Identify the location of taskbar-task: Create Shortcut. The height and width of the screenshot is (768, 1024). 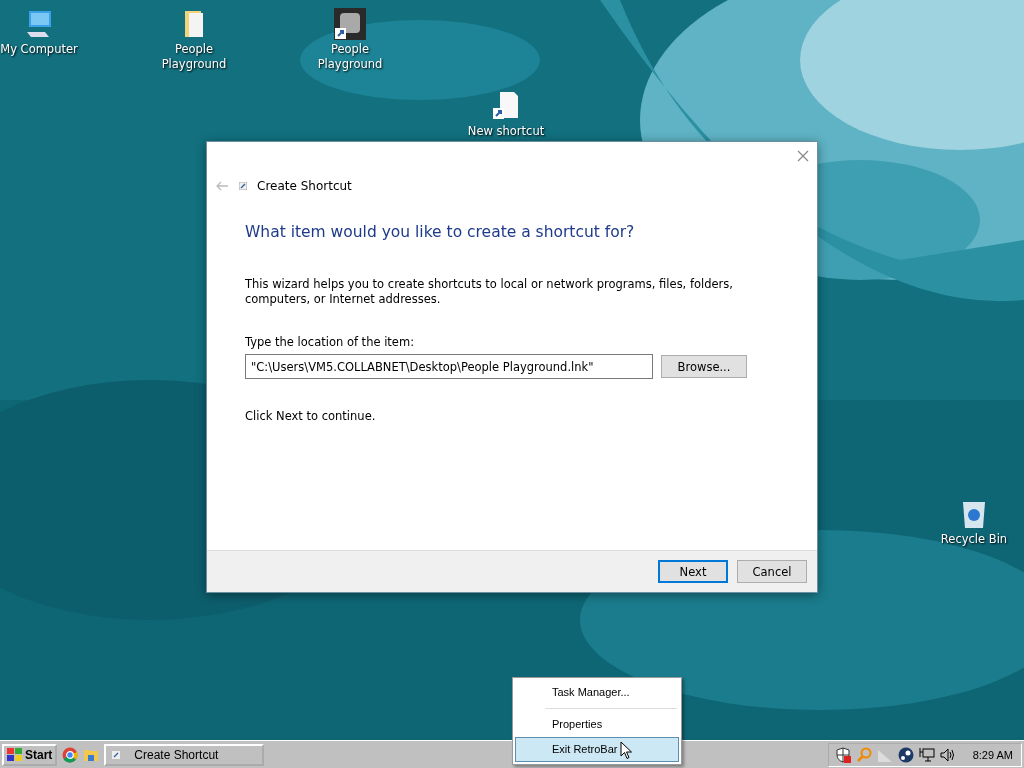
(184, 754).